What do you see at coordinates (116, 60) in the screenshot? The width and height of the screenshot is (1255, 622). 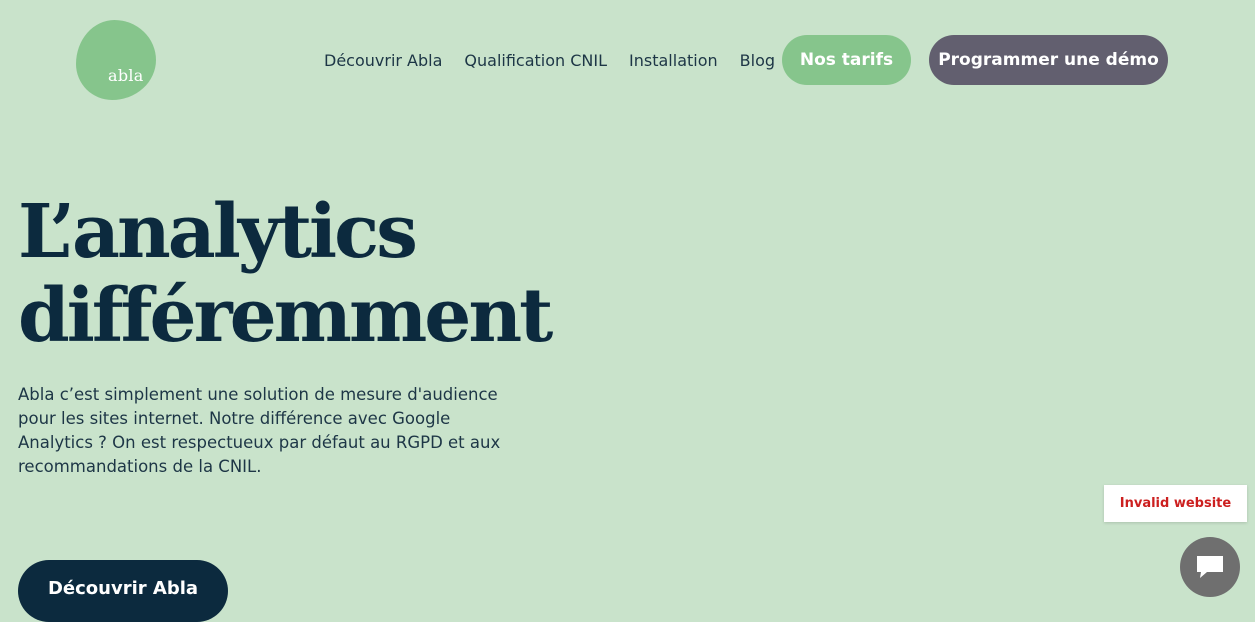 I see `logo: abla` at bounding box center [116, 60].